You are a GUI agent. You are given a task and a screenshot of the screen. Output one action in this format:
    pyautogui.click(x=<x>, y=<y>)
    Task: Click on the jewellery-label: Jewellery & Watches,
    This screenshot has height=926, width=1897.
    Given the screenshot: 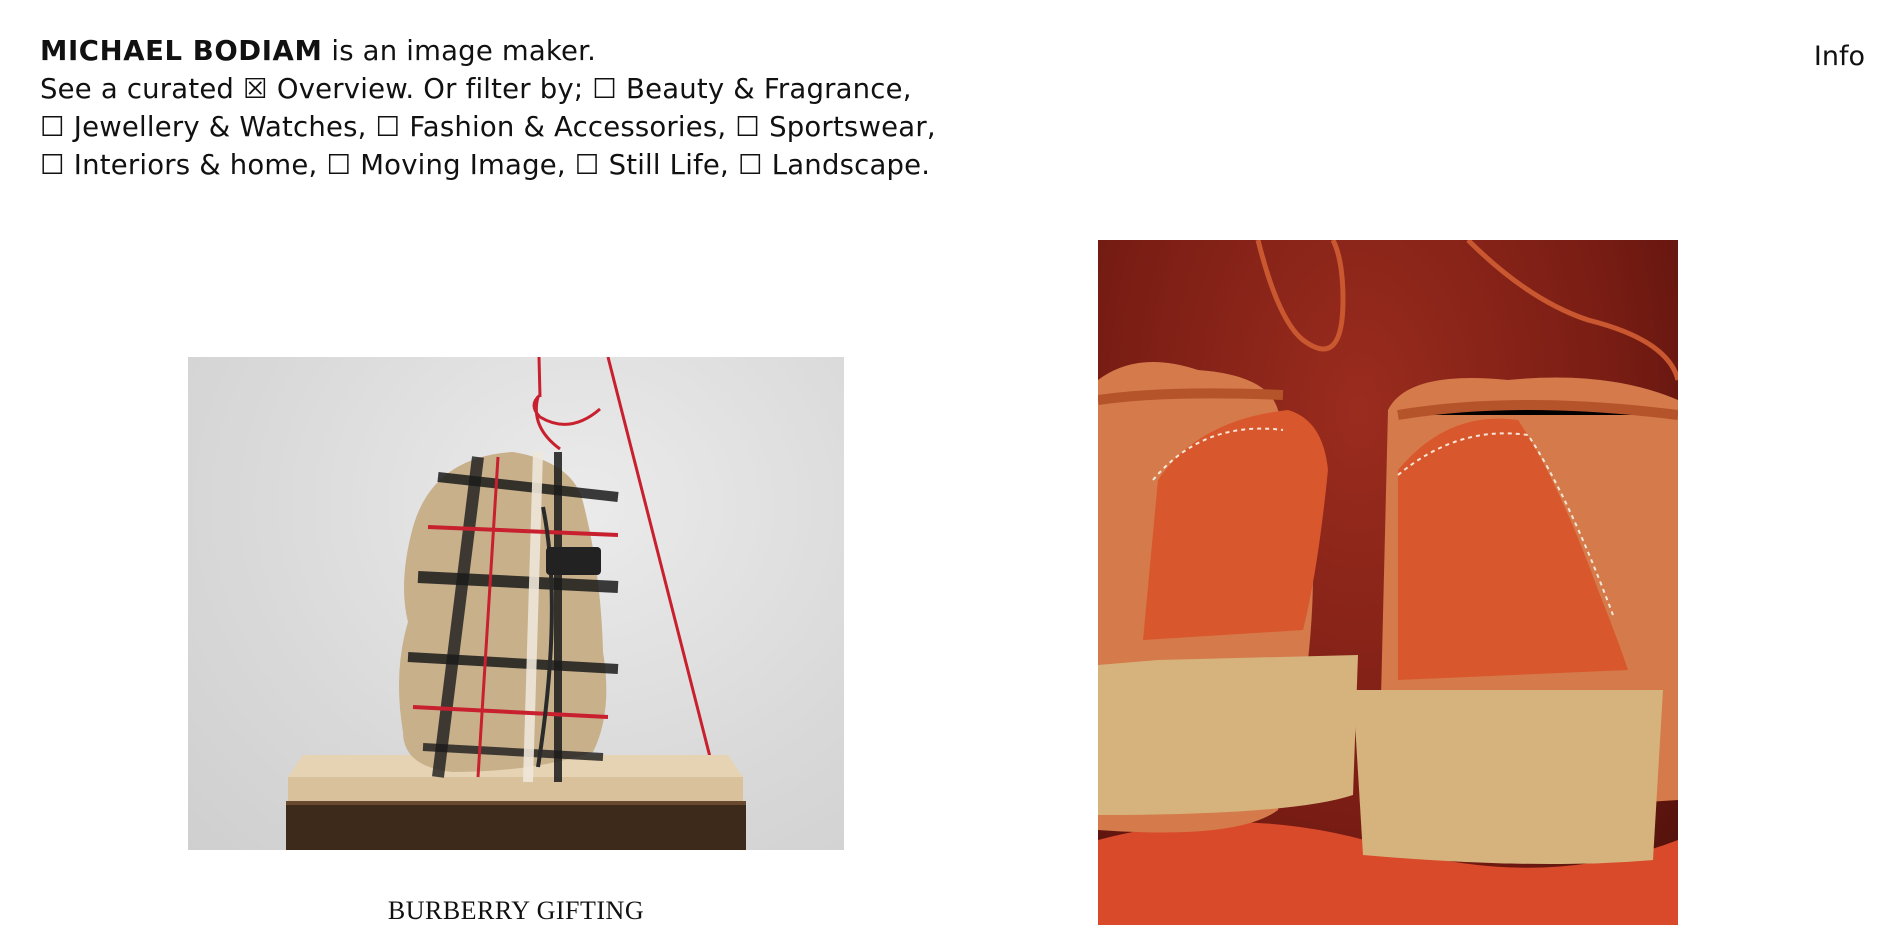 What is the action you would take?
    pyautogui.click(x=216, y=127)
    